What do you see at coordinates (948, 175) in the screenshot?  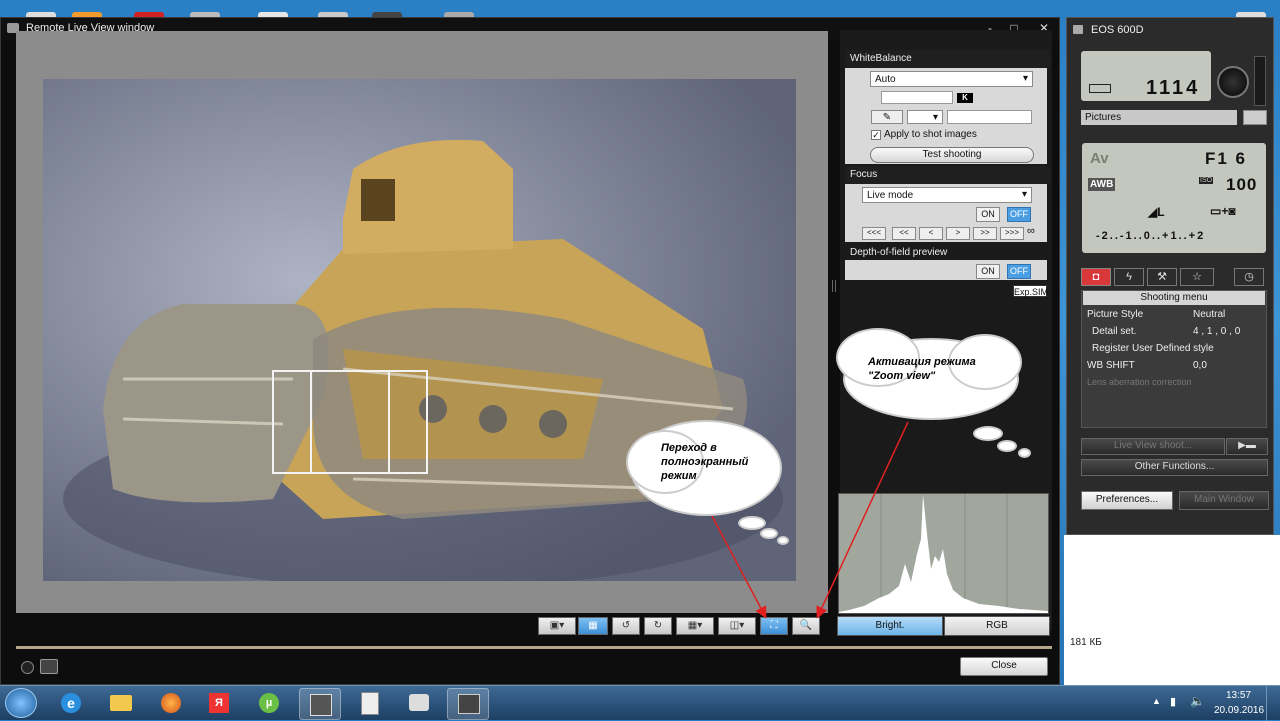 I see `focus-title: Focus` at bounding box center [948, 175].